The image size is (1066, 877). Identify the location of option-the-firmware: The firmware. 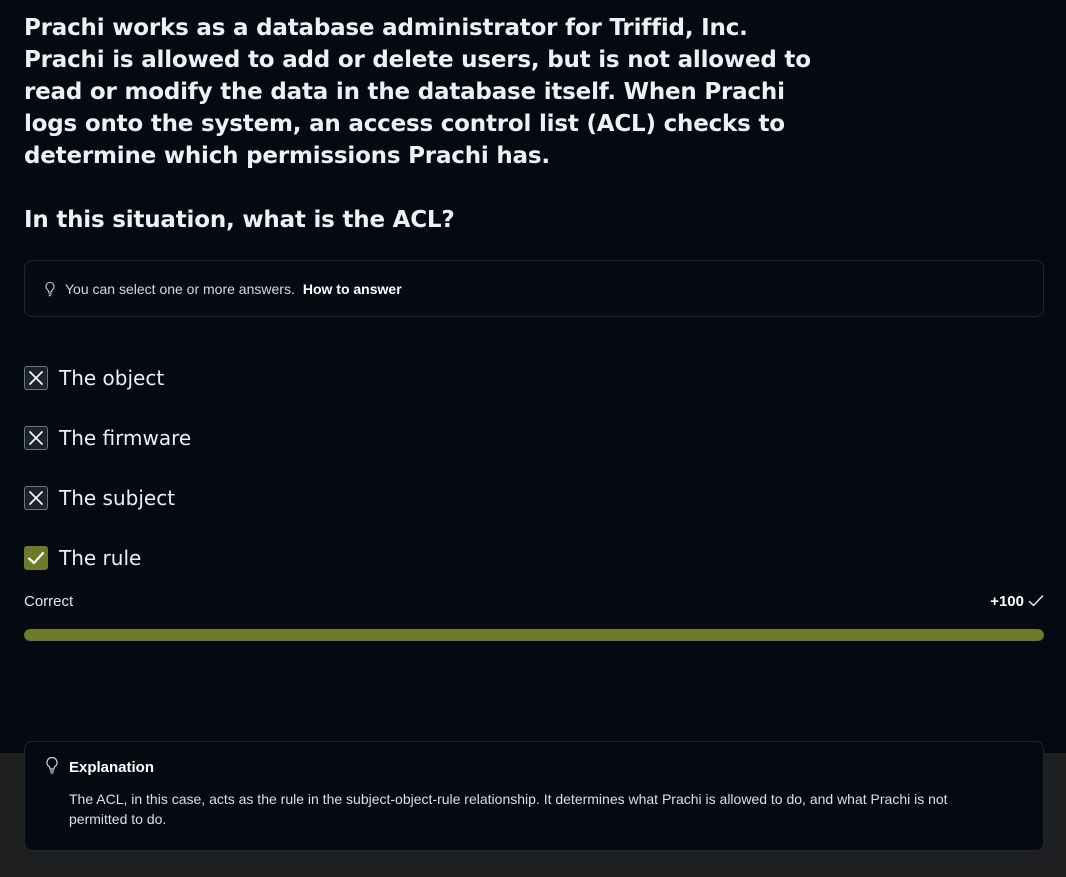
(107, 438).